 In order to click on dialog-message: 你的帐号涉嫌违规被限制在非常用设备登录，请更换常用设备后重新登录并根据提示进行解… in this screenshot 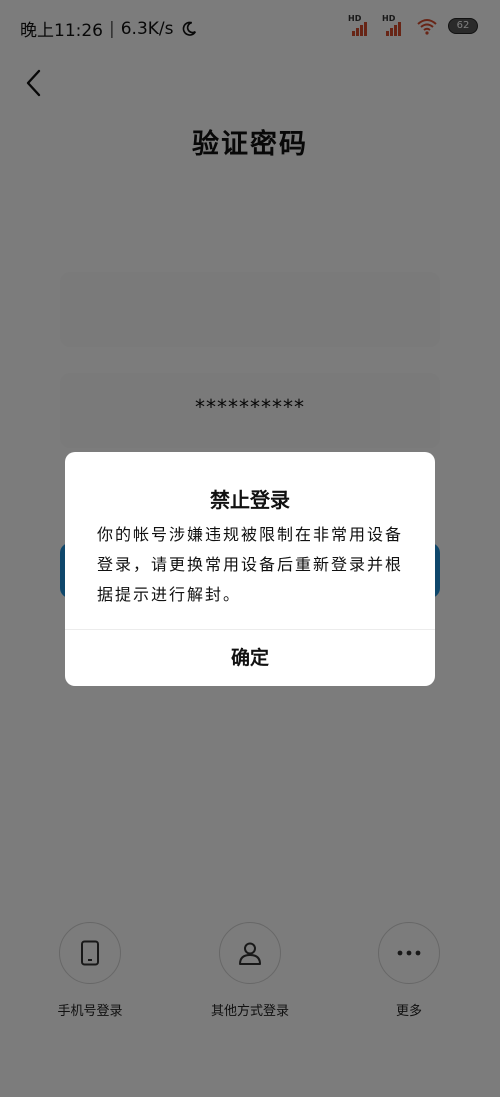, I will do `click(250, 564)`.